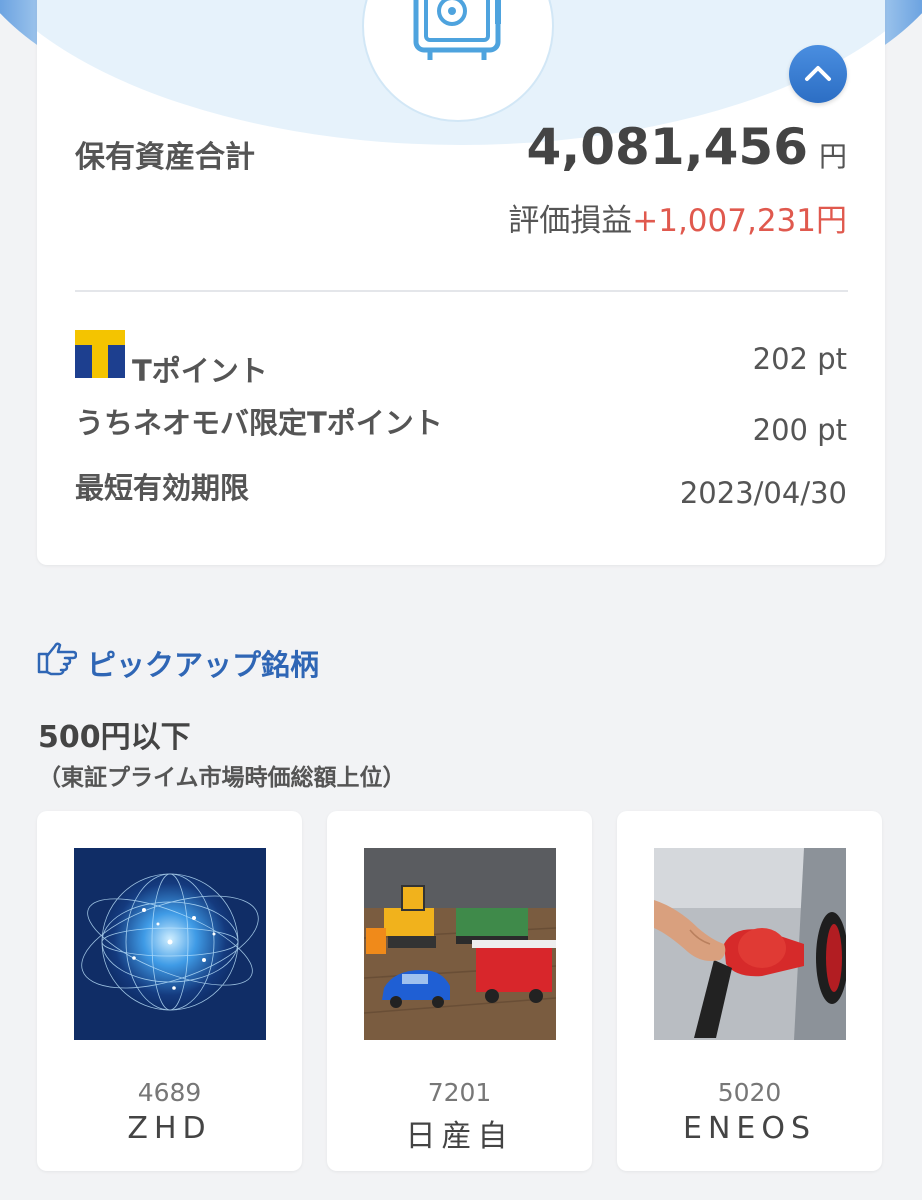 The image size is (922, 1200). What do you see at coordinates (165, 157) in the screenshot?
I see `total-assets-label: 保有資産合計` at bounding box center [165, 157].